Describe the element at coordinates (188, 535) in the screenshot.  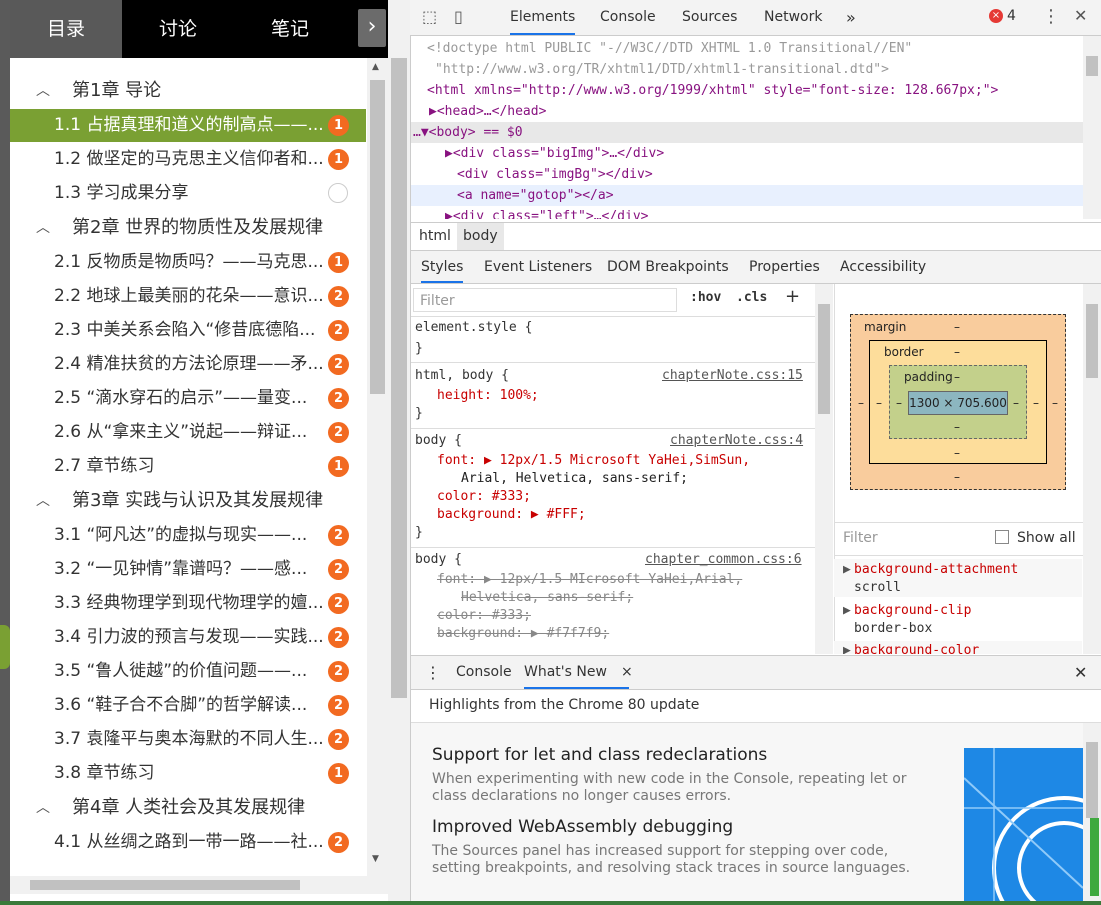
I see `toc-item: 3.1 “阿凡达”的虚拟与现实——... 2` at that location.